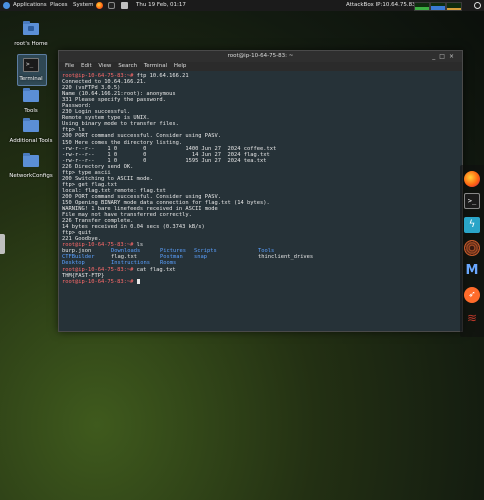  I want to click on cpu-graph, so click(422, 6).